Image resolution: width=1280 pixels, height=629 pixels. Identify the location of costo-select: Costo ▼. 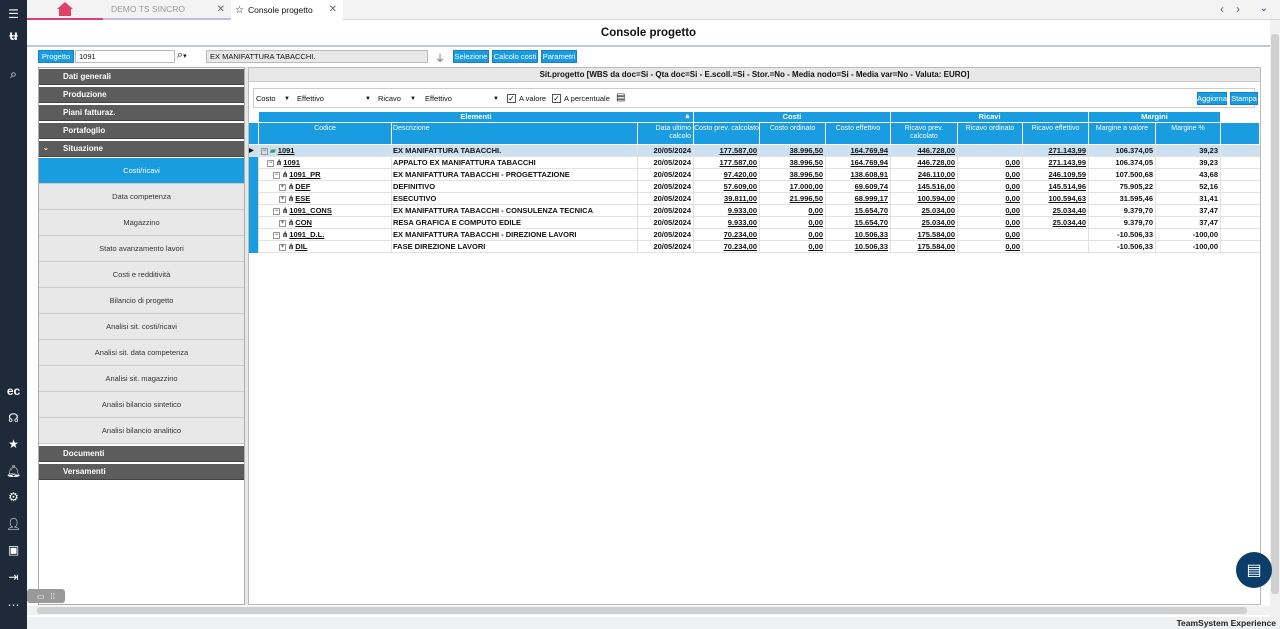
(273, 99).